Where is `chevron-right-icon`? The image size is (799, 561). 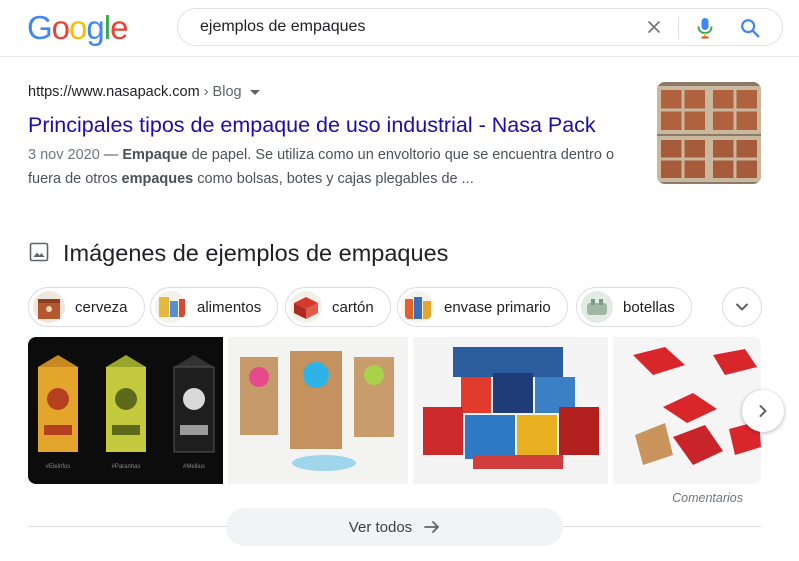
chevron-right-icon is located at coordinates (763, 411).